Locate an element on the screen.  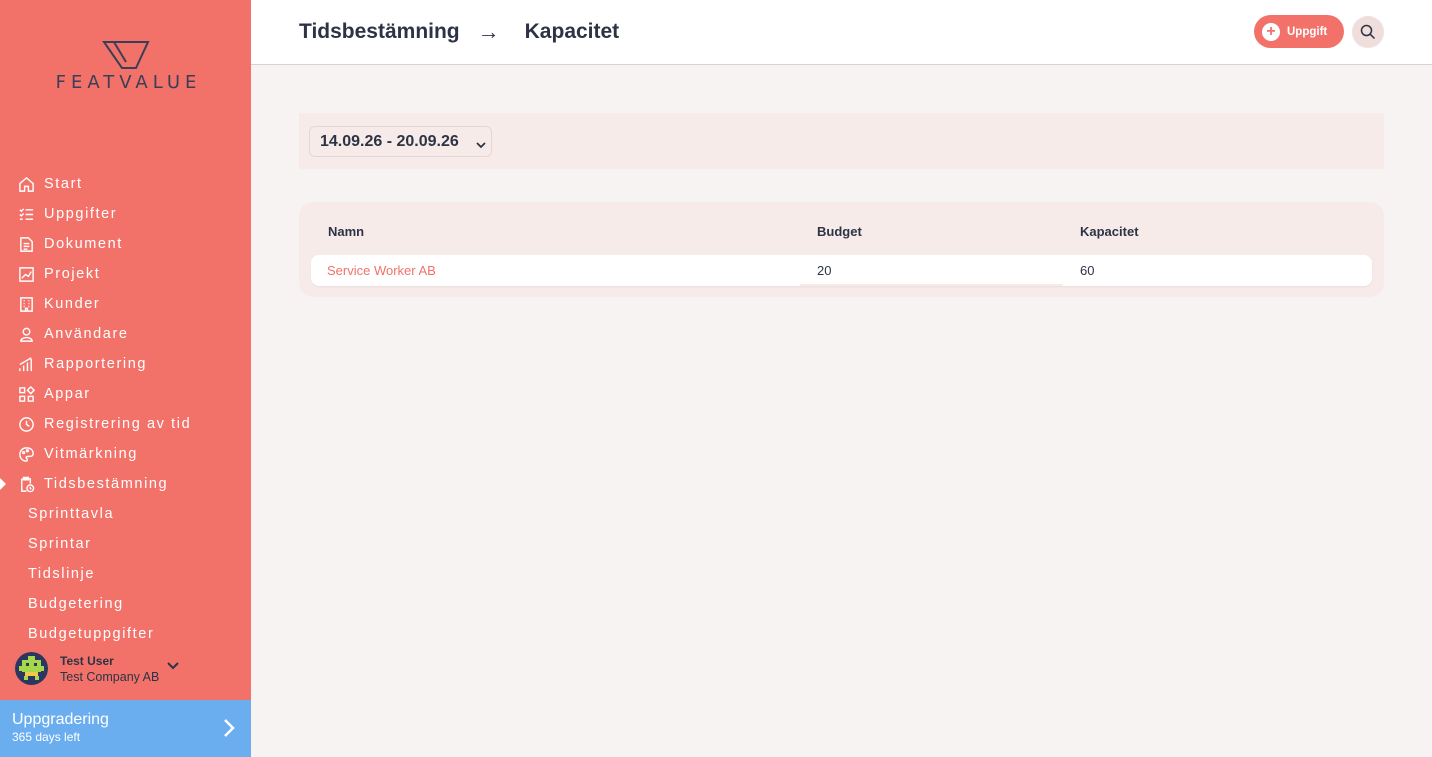
avatar is located at coordinates (31, 668).